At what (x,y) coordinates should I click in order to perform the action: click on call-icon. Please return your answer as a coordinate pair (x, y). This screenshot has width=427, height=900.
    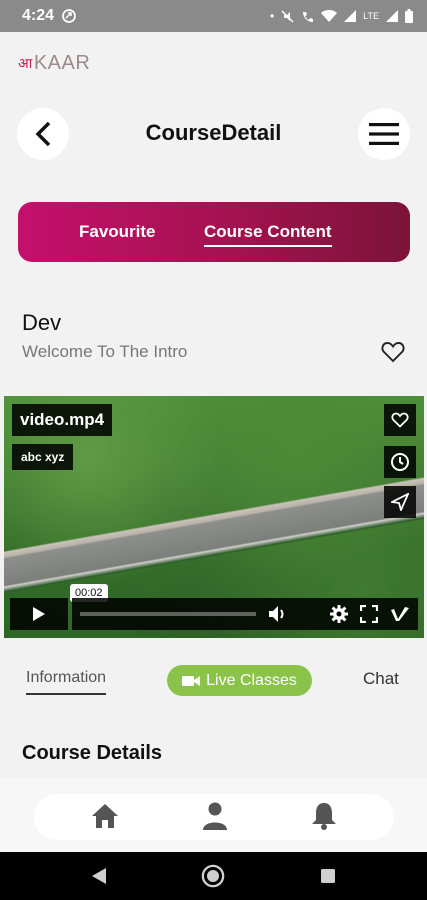
    Looking at the image, I should click on (308, 16).